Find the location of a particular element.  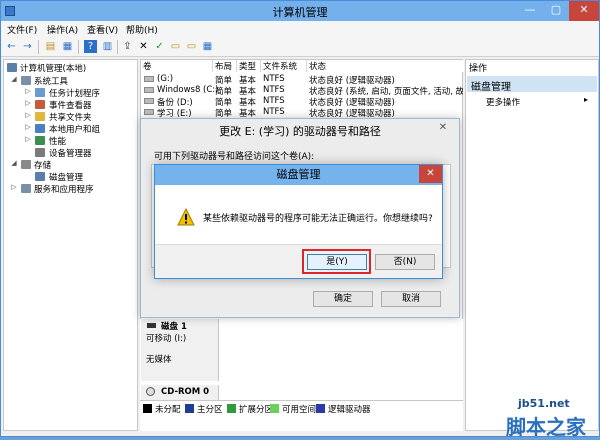

menu-bar: 文件(F) 操作(A) 查看(V) 帮助(H) is located at coordinates (300, 29).